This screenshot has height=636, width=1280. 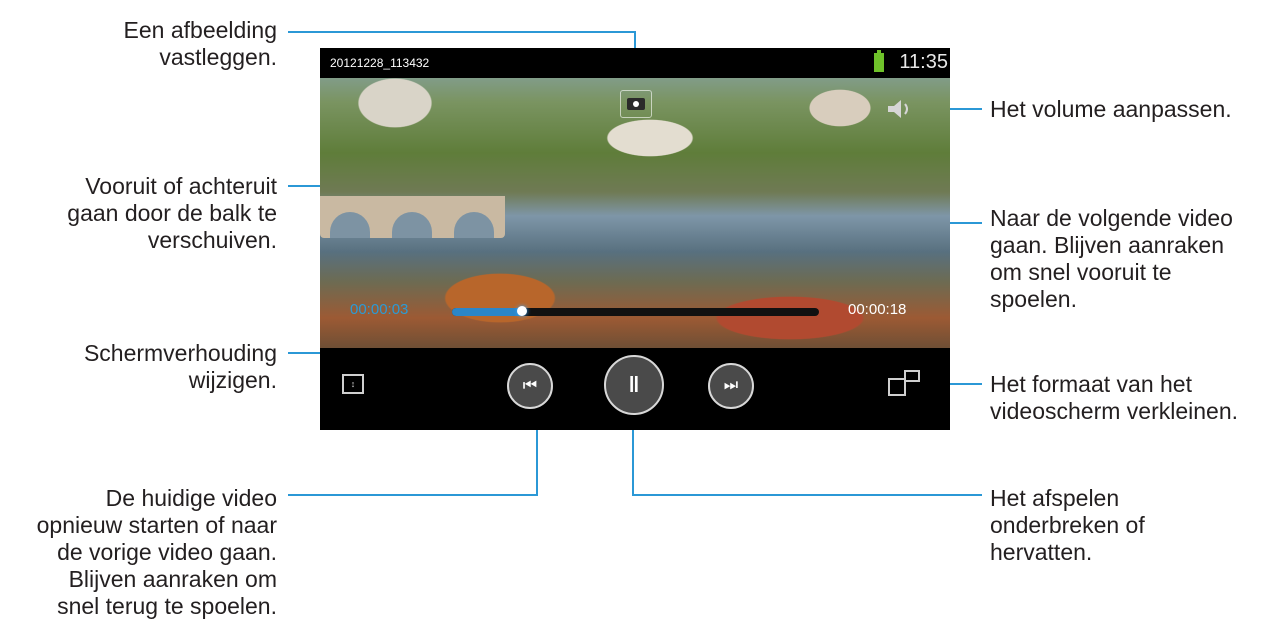 What do you see at coordinates (412, 217) in the screenshot?
I see `video-scene-bridge` at bounding box center [412, 217].